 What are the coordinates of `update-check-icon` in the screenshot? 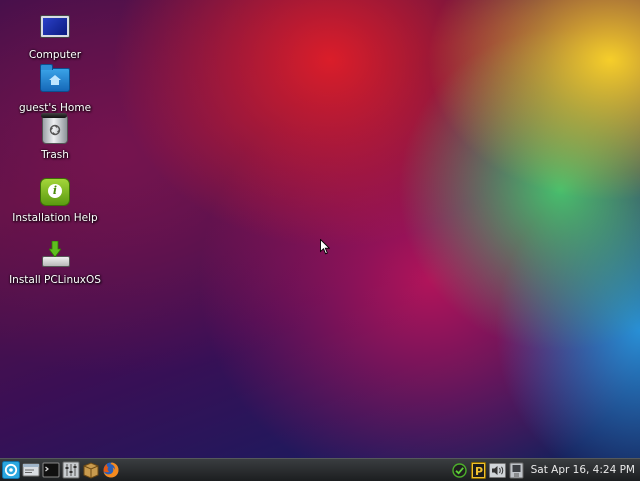 It's located at (459, 470).